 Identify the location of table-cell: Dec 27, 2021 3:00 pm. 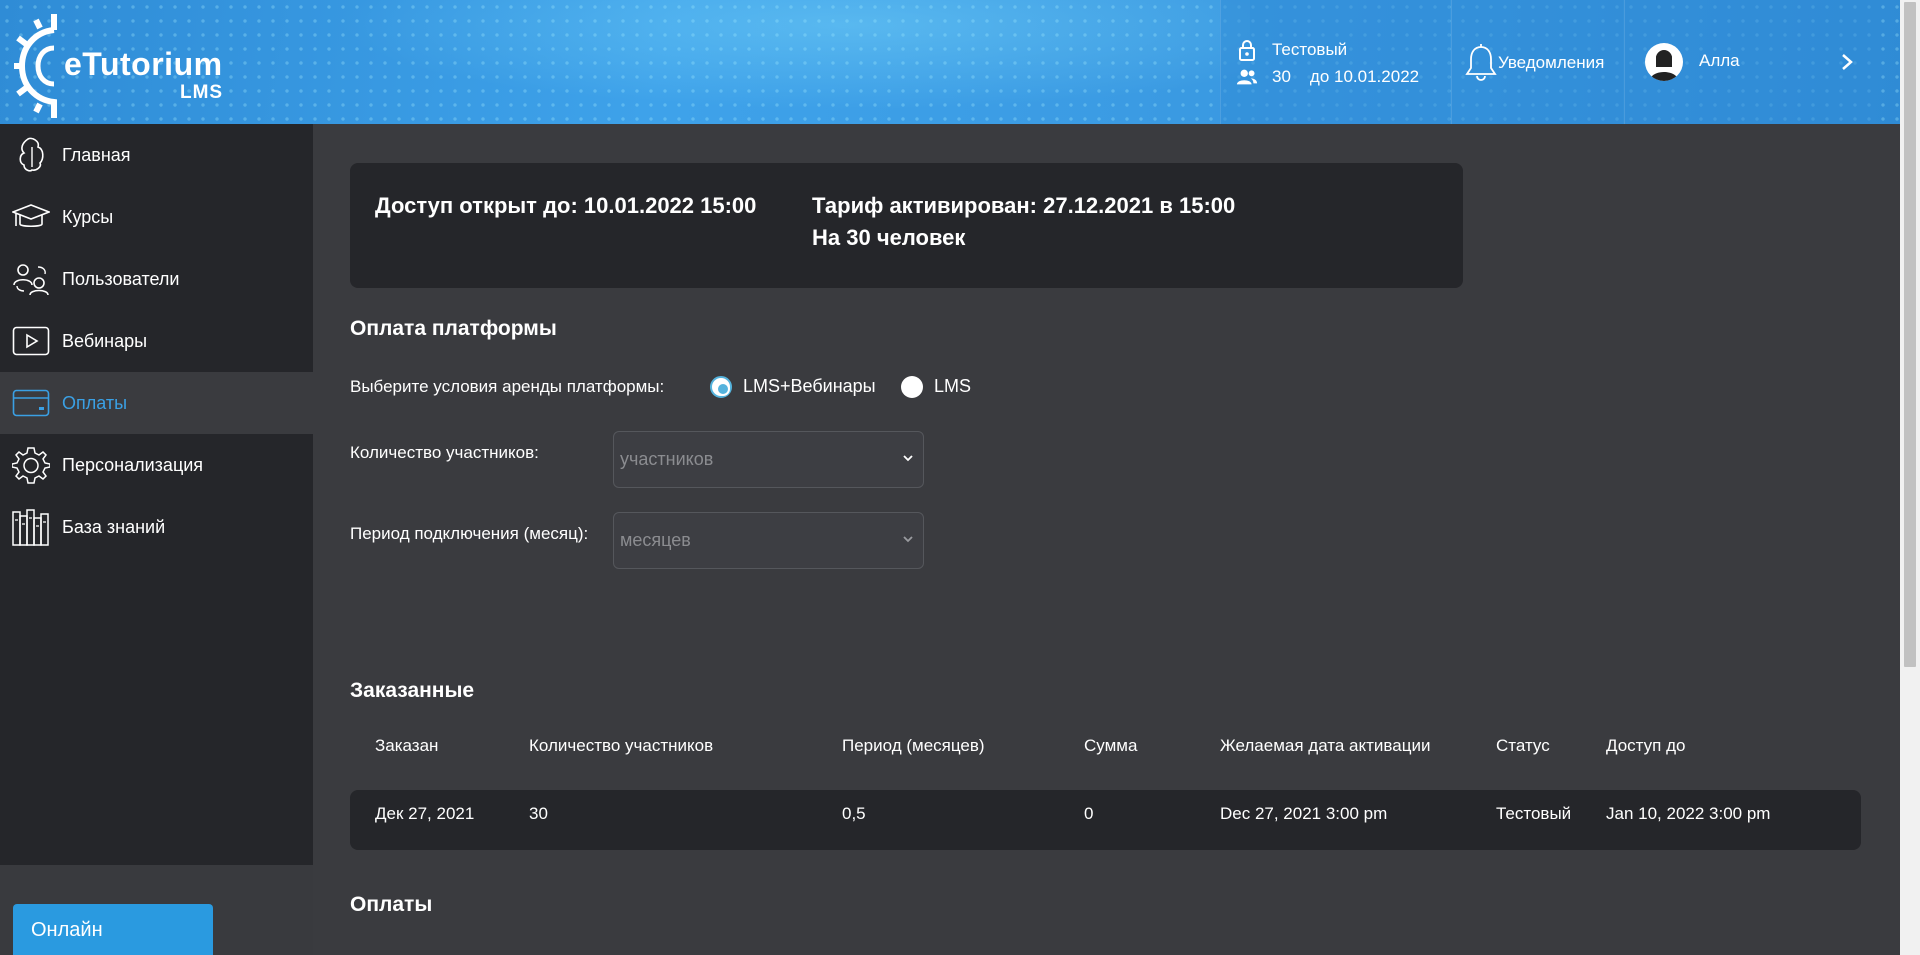
(1304, 813).